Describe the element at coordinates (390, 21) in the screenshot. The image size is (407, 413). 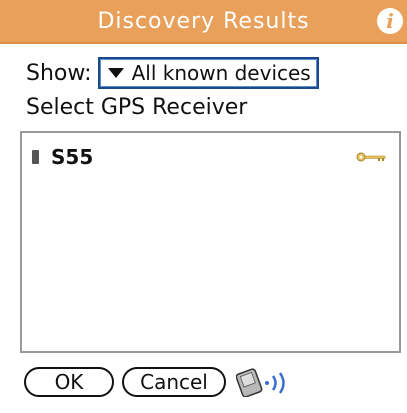
I see `info-icon: i` at that location.